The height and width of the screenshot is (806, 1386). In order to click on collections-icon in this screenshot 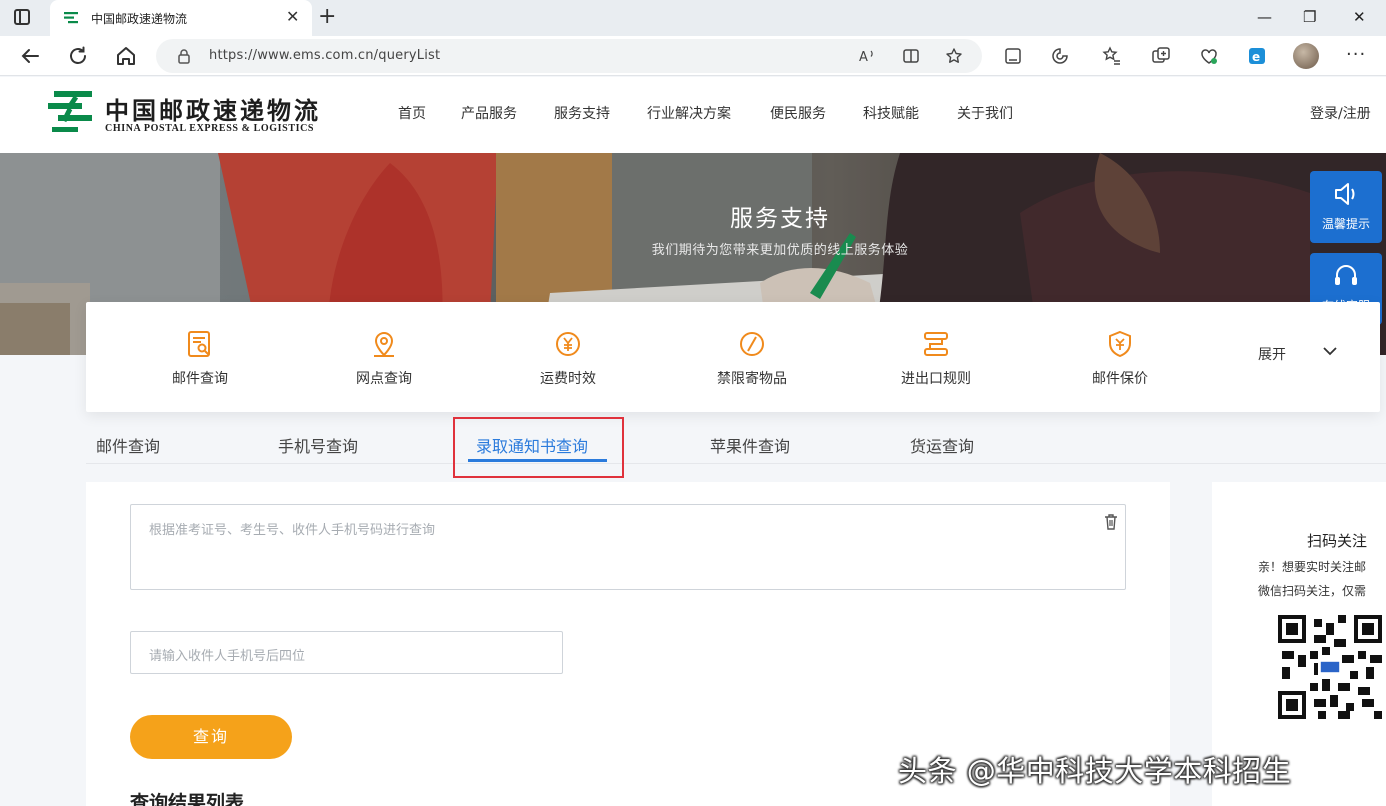, I will do `click(1161, 56)`.